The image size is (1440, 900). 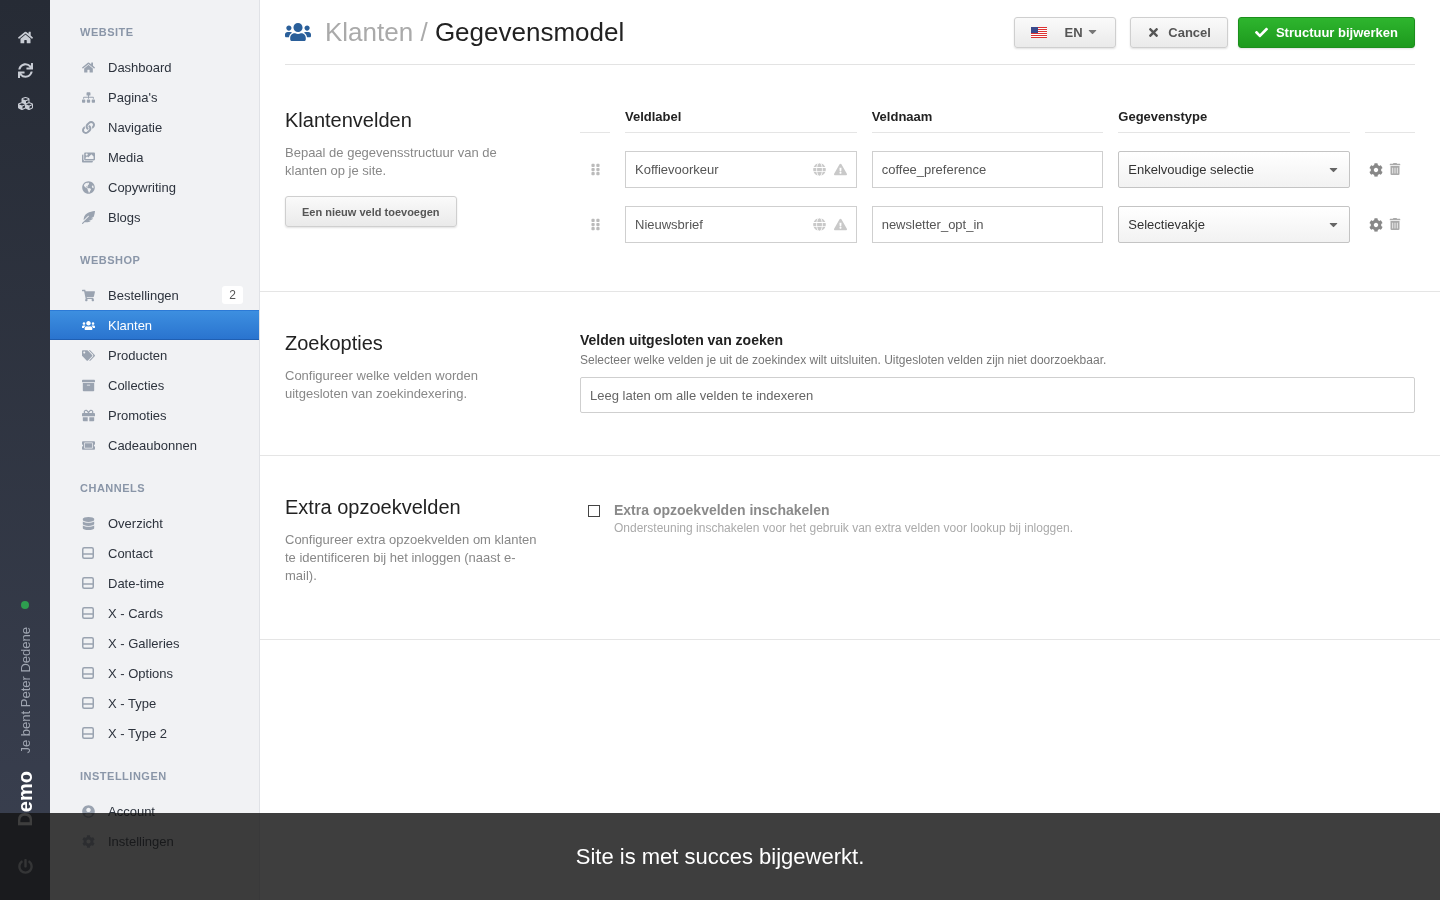 I want to click on section-description: Bepaal de gegevensstructuur van de klanten op je site., so click(x=391, y=162).